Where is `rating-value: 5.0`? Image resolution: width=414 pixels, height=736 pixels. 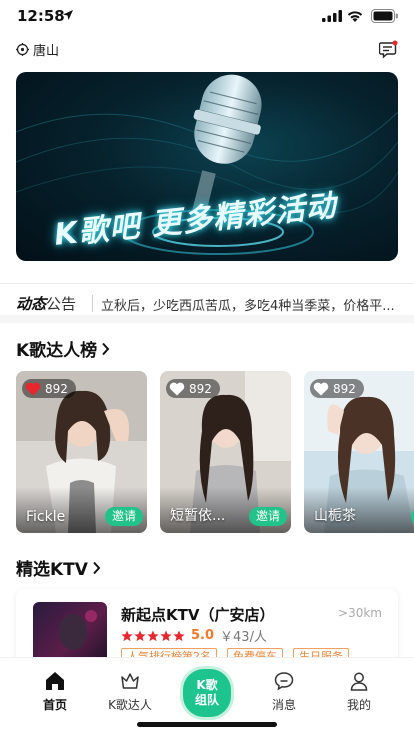 rating-value: 5.0 is located at coordinates (203, 635).